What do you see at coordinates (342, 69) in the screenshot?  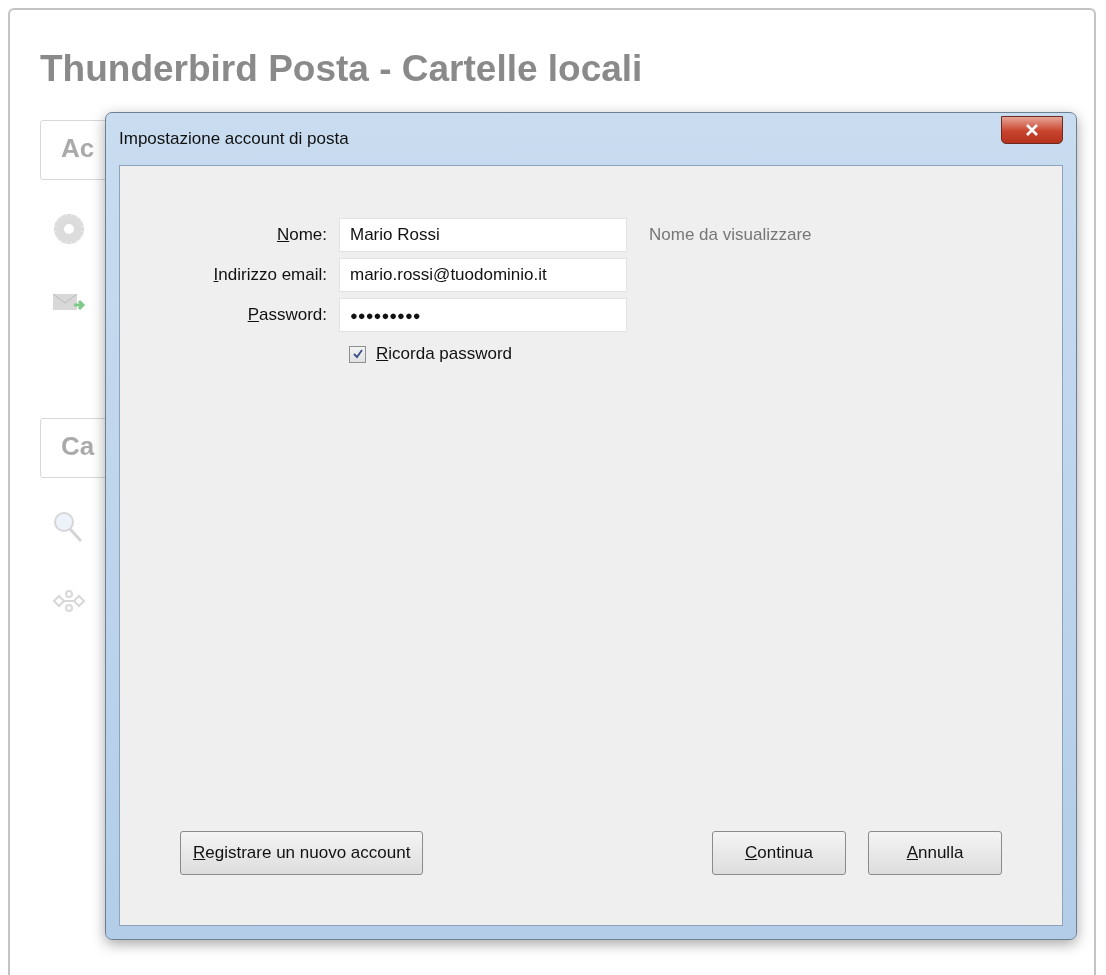 I see `page-title: Thunderbird Posta - Cartelle locali` at bounding box center [342, 69].